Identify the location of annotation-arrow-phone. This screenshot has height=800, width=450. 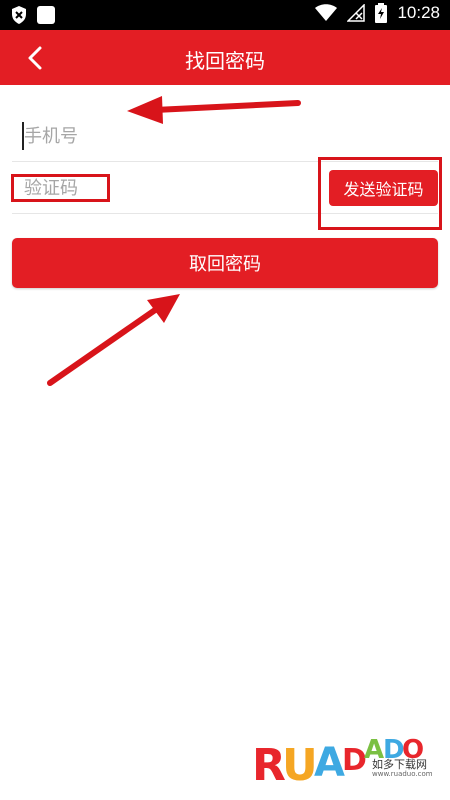
(214, 110).